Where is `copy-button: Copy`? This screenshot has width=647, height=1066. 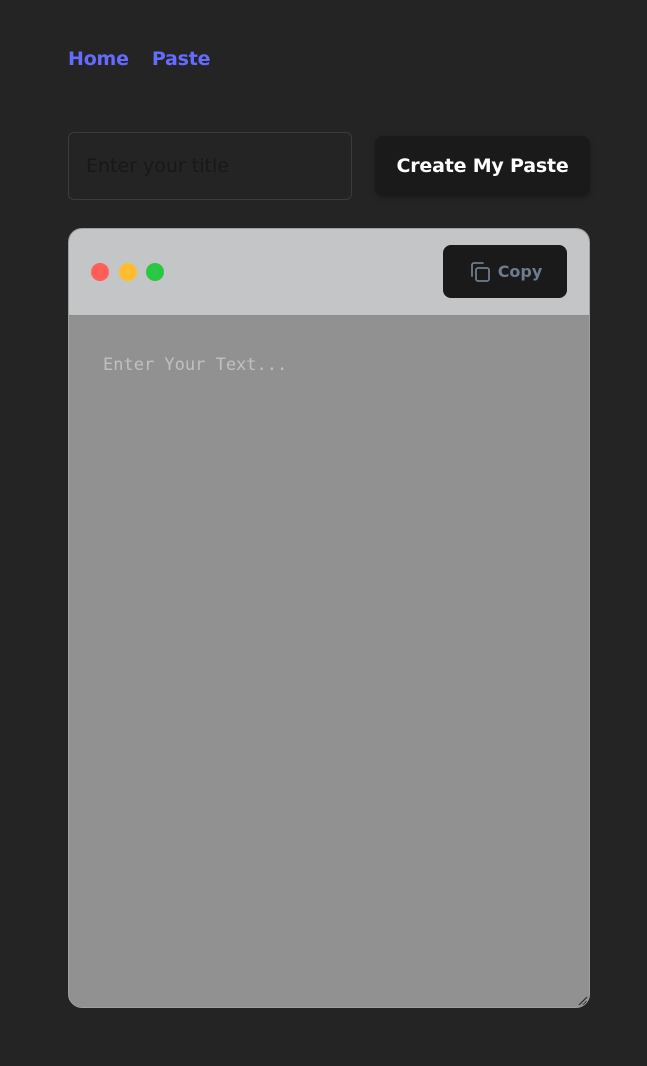
copy-button: Copy is located at coordinates (505, 271).